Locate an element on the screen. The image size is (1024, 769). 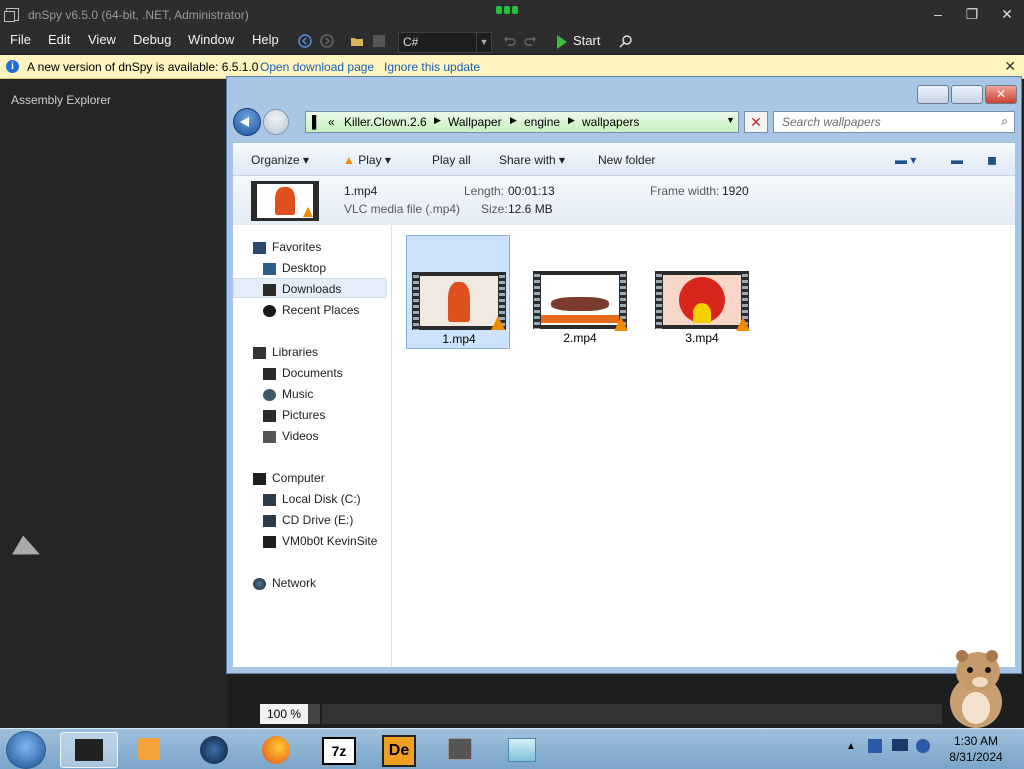
menu-debug: Debug is located at coordinates (152, 39).